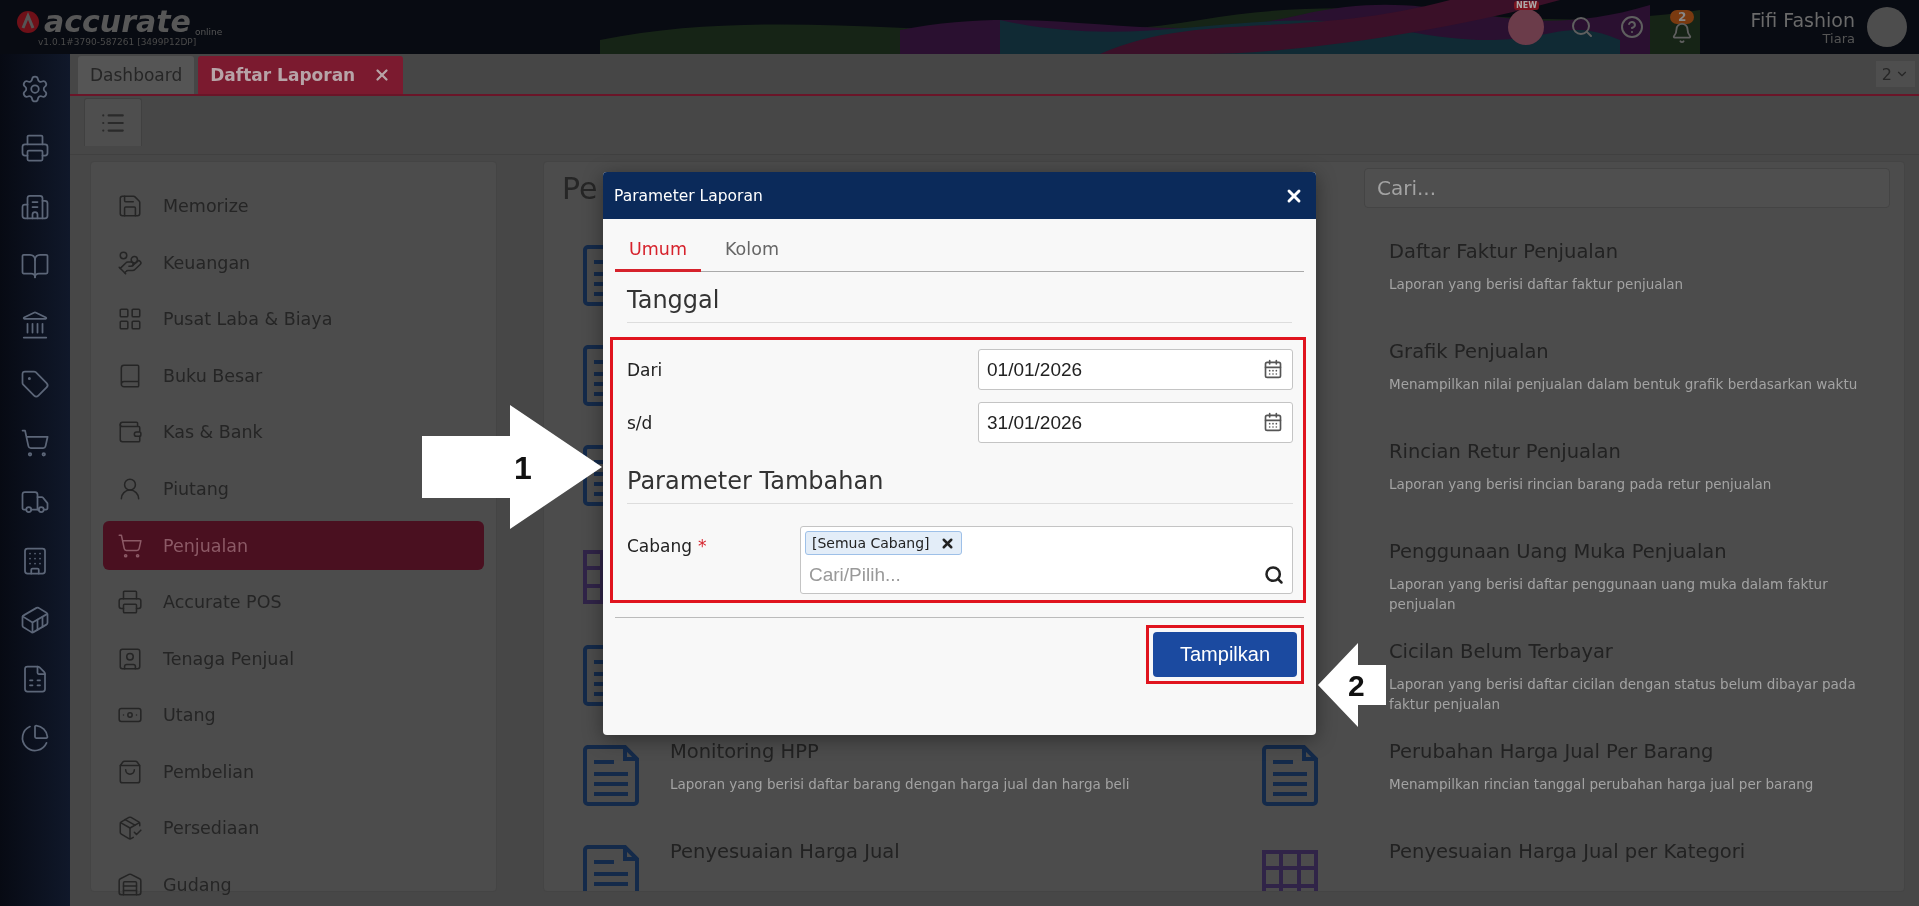 This screenshot has height=906, width=1919. Describe the element at coordinates (667, 545) in the screenshot. I see `field-label: Cabang *` at that location.